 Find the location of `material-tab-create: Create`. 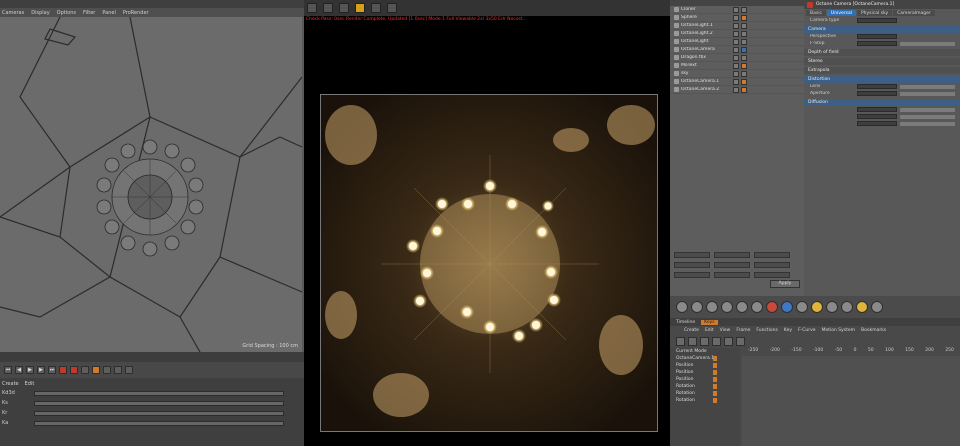

material-tab-create: Create is located at coordinates (10, 384).